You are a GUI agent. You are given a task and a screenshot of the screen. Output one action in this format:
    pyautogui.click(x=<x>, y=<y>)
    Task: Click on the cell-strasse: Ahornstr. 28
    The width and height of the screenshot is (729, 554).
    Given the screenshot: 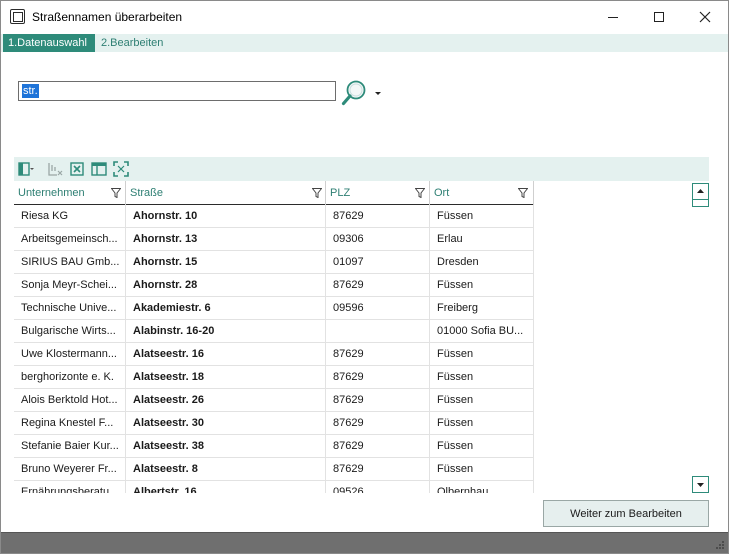 What is the action you would take?
    pyautogui.click(x=226, y=285)
    